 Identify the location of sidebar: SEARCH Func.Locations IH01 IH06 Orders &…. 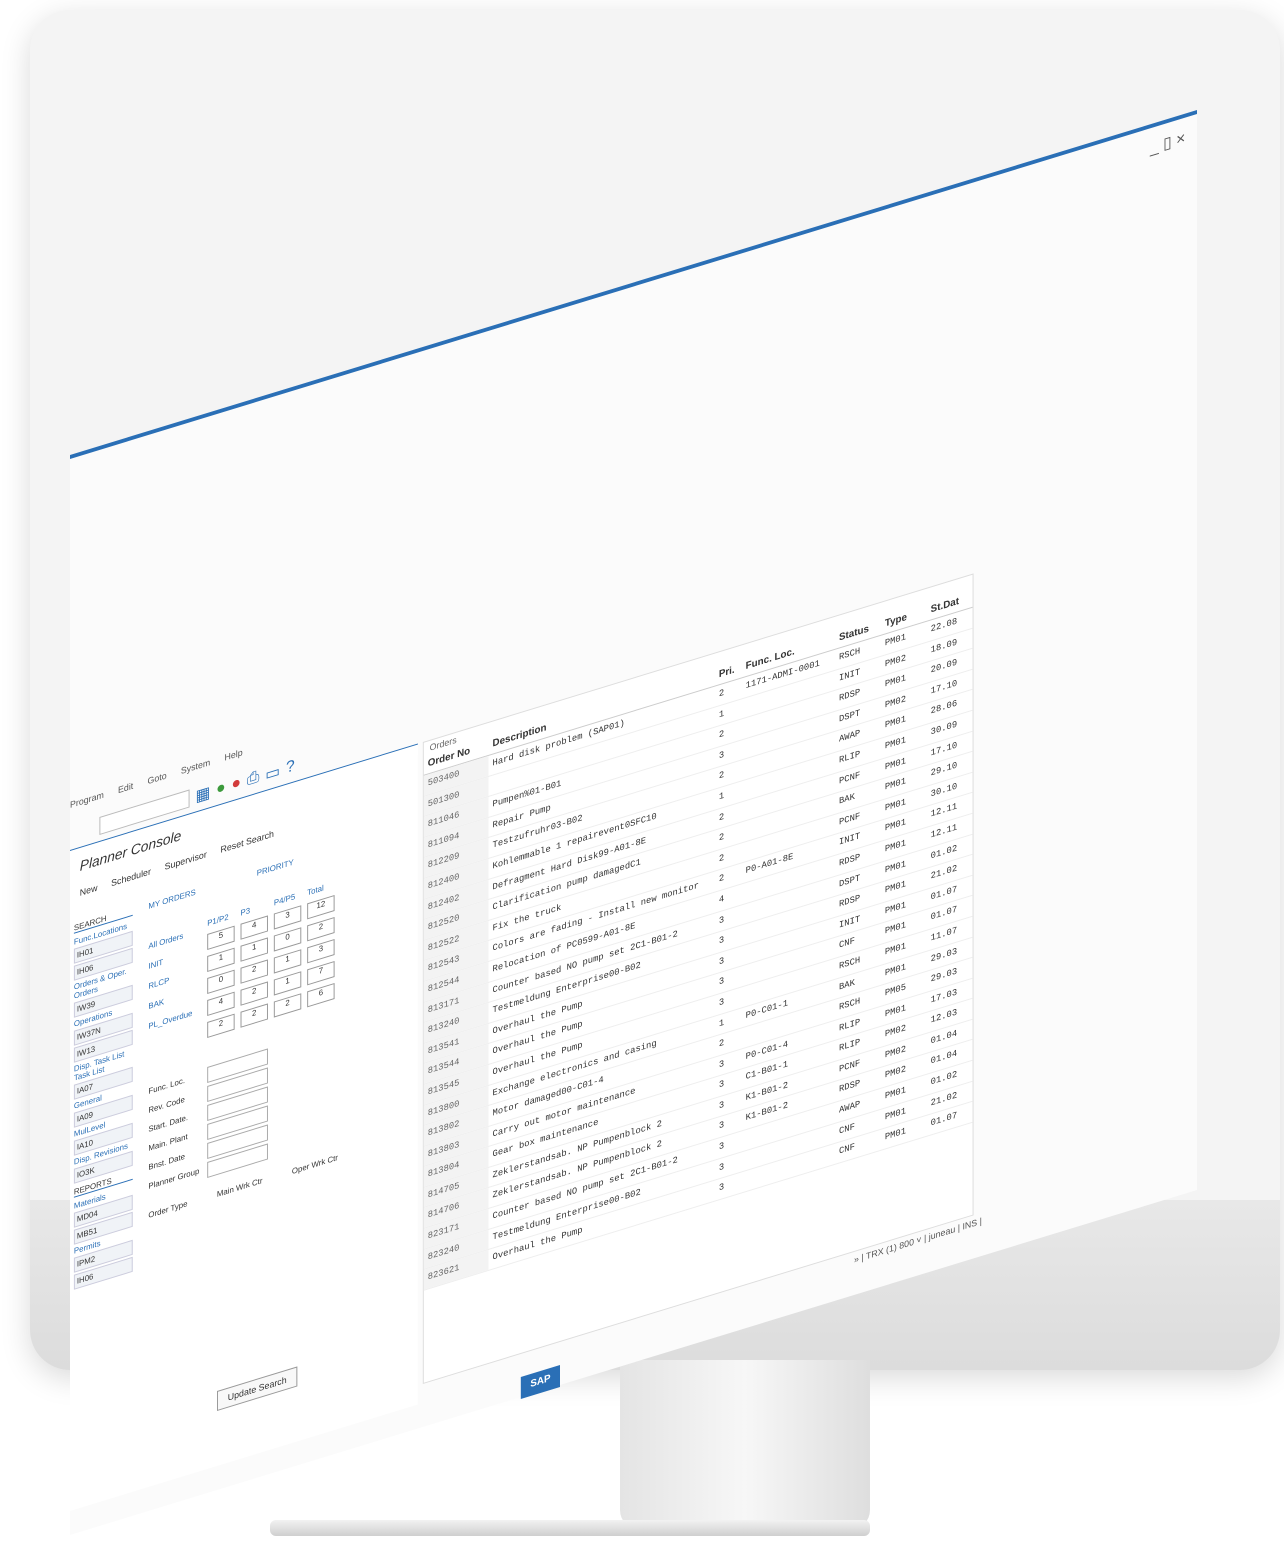
(103, 1201).